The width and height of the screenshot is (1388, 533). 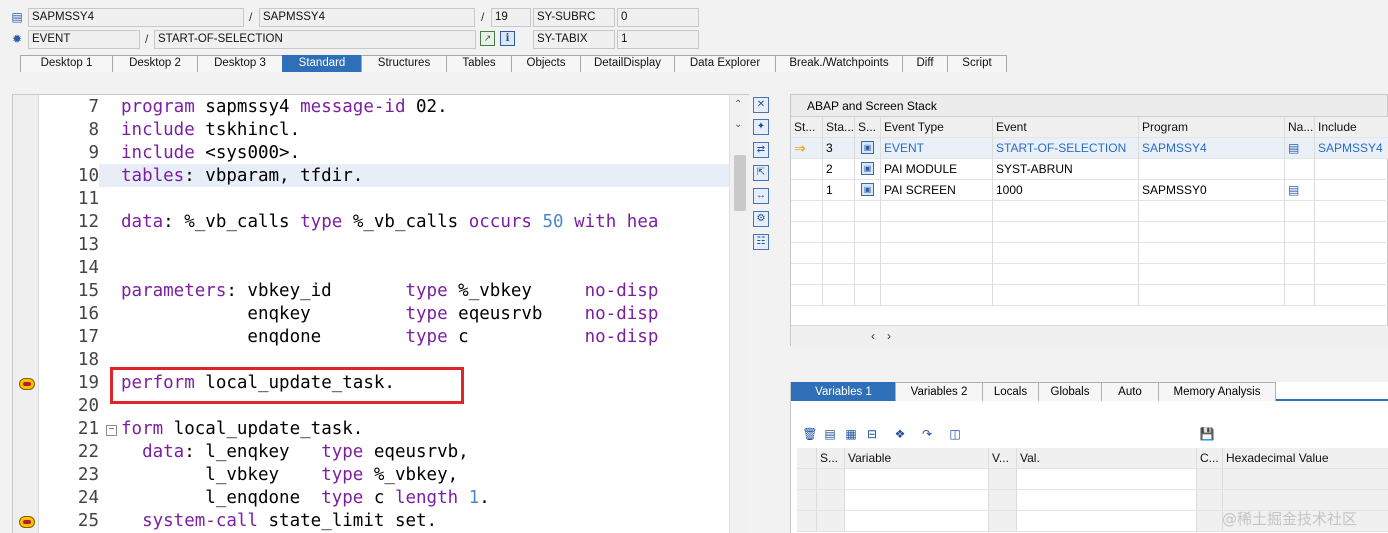 What do you see at coordinates (761, 242) in the screenshot?
I see `settings-icon: ☷` at bounding box center [761, 242].